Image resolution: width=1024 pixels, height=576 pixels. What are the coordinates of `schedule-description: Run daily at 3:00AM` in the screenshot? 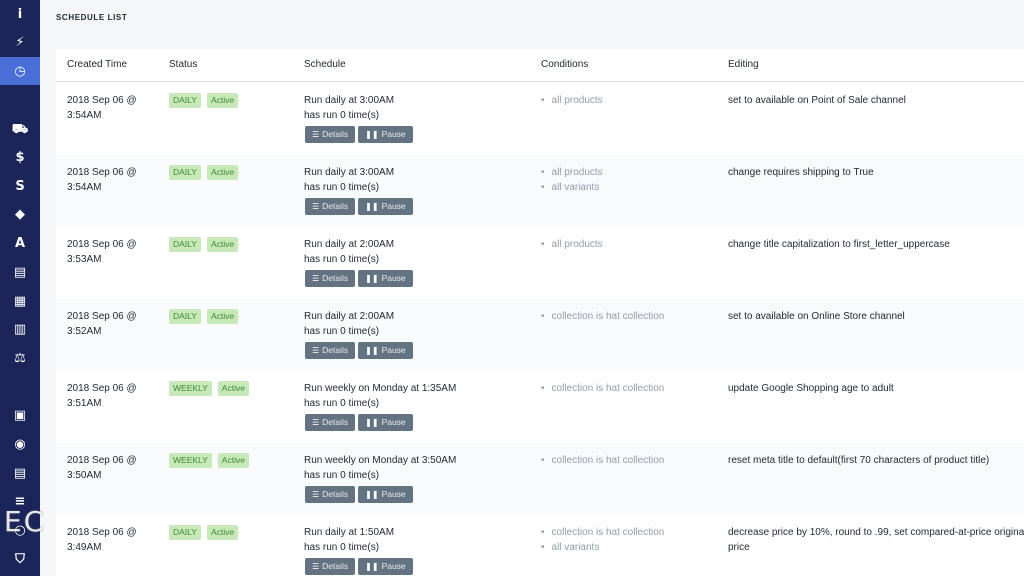 It's located at (349, 100).